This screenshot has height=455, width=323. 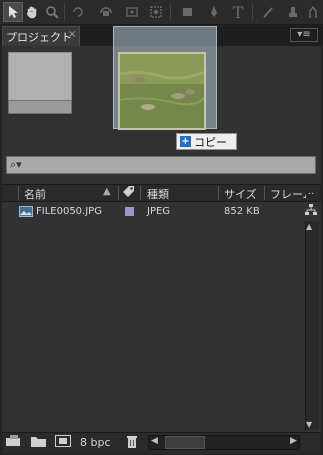 I want to click on label-tag-icon, so click(x=129, y=193).